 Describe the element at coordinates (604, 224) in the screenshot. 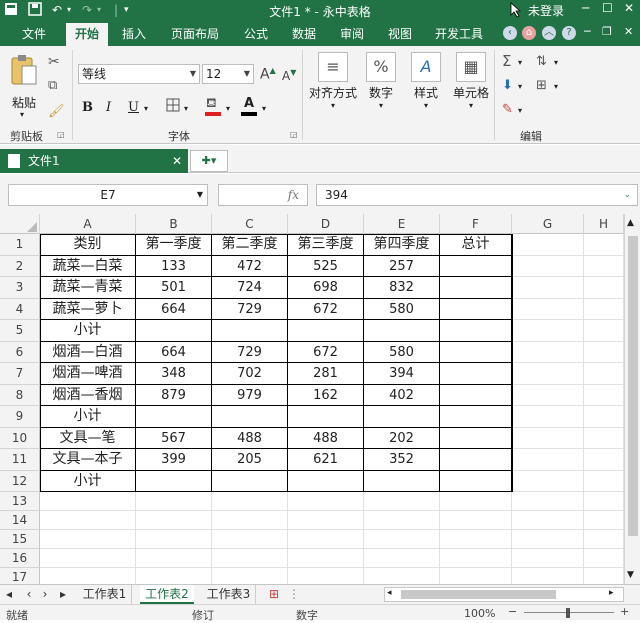

I see `column-header: H` at that location.